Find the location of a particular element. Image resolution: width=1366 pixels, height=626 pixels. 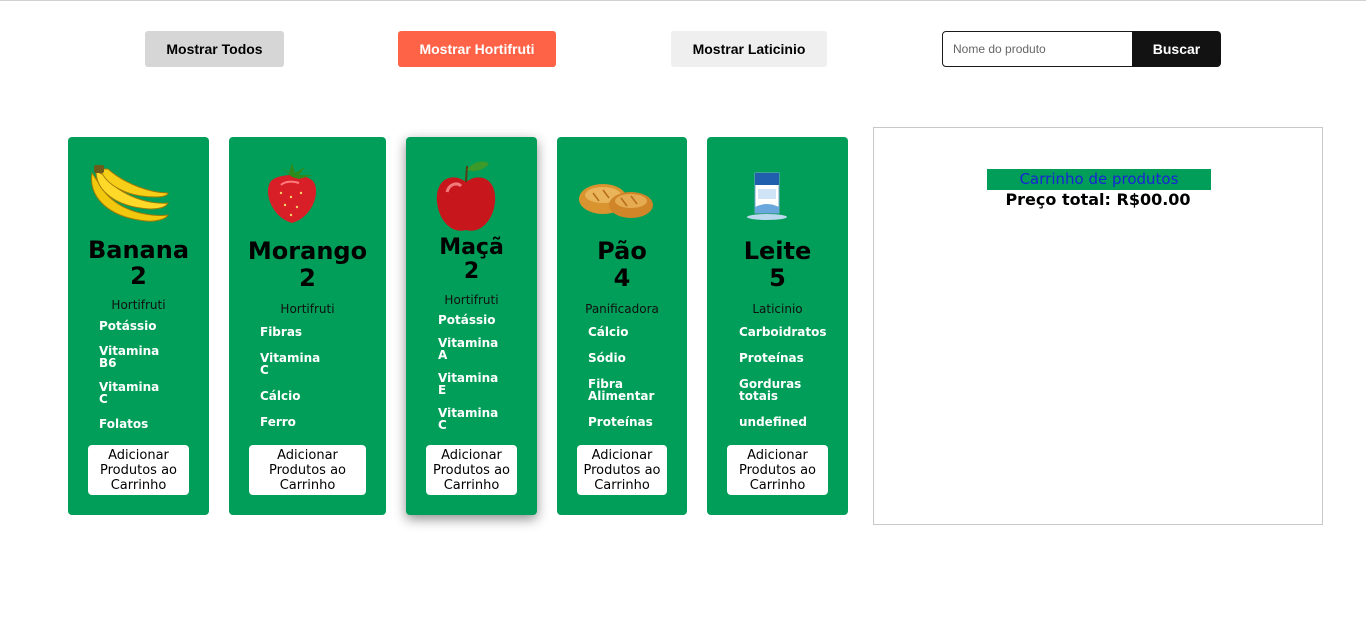

nutrient-item: Folatos is located at coordinates (124, 424).